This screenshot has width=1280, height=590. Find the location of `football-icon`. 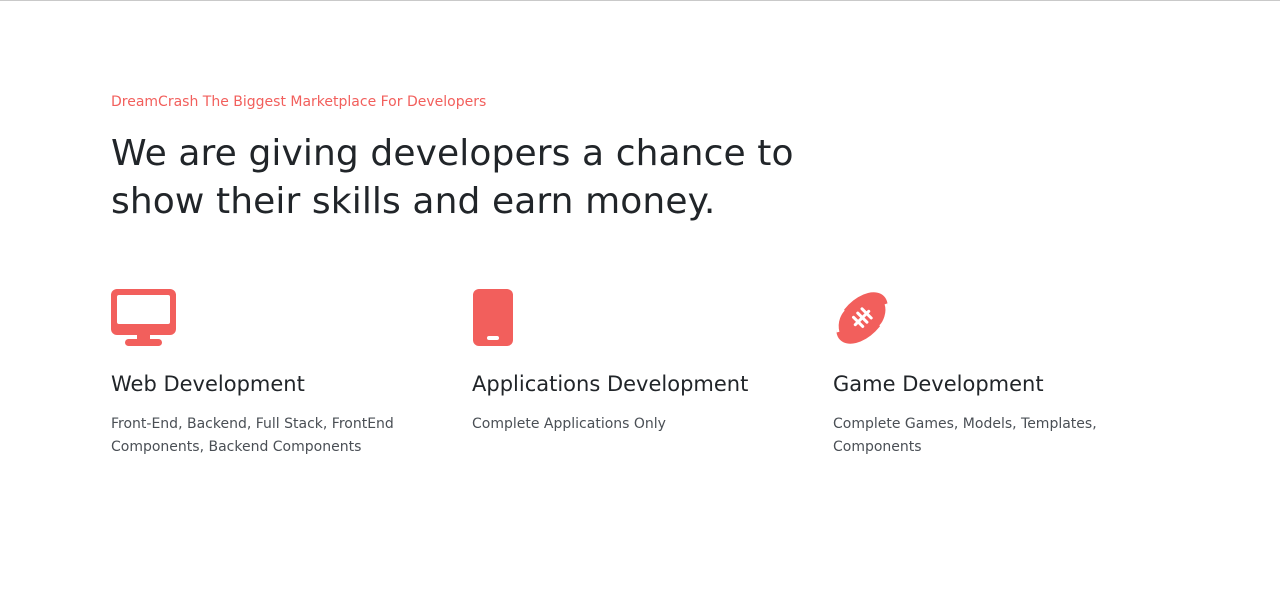

football-icon is located at coordinates (983, 318).